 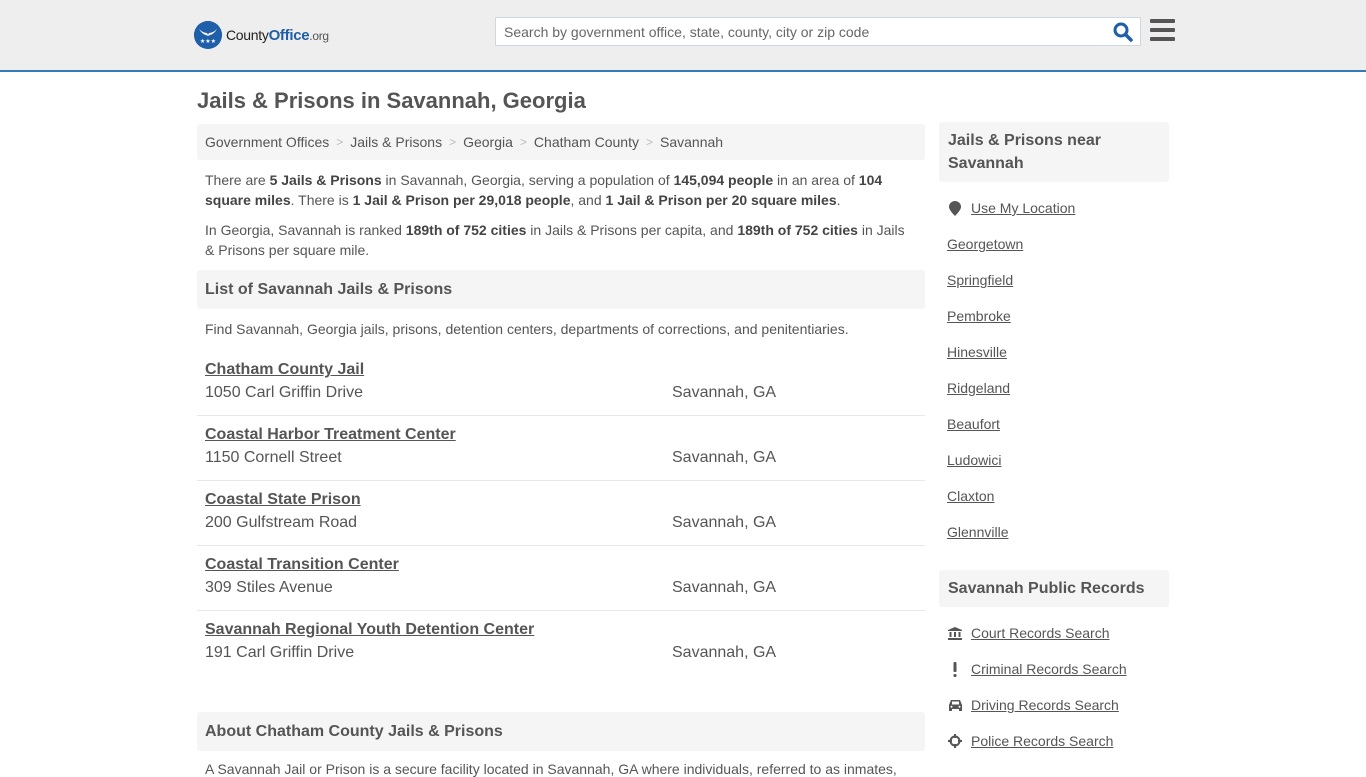 What do you see at coordinates (816, 180) in the screenshot?
I see `text: in an area of` at bounding box center [816, 180].